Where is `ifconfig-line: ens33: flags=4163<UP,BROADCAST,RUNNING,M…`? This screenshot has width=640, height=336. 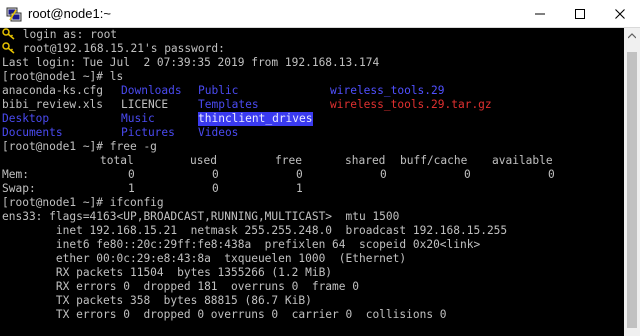
ifconfig-line: ens33: flags=4163<UP,BROADCAST,RUNNING,M… is located at coordinates (201, 216).